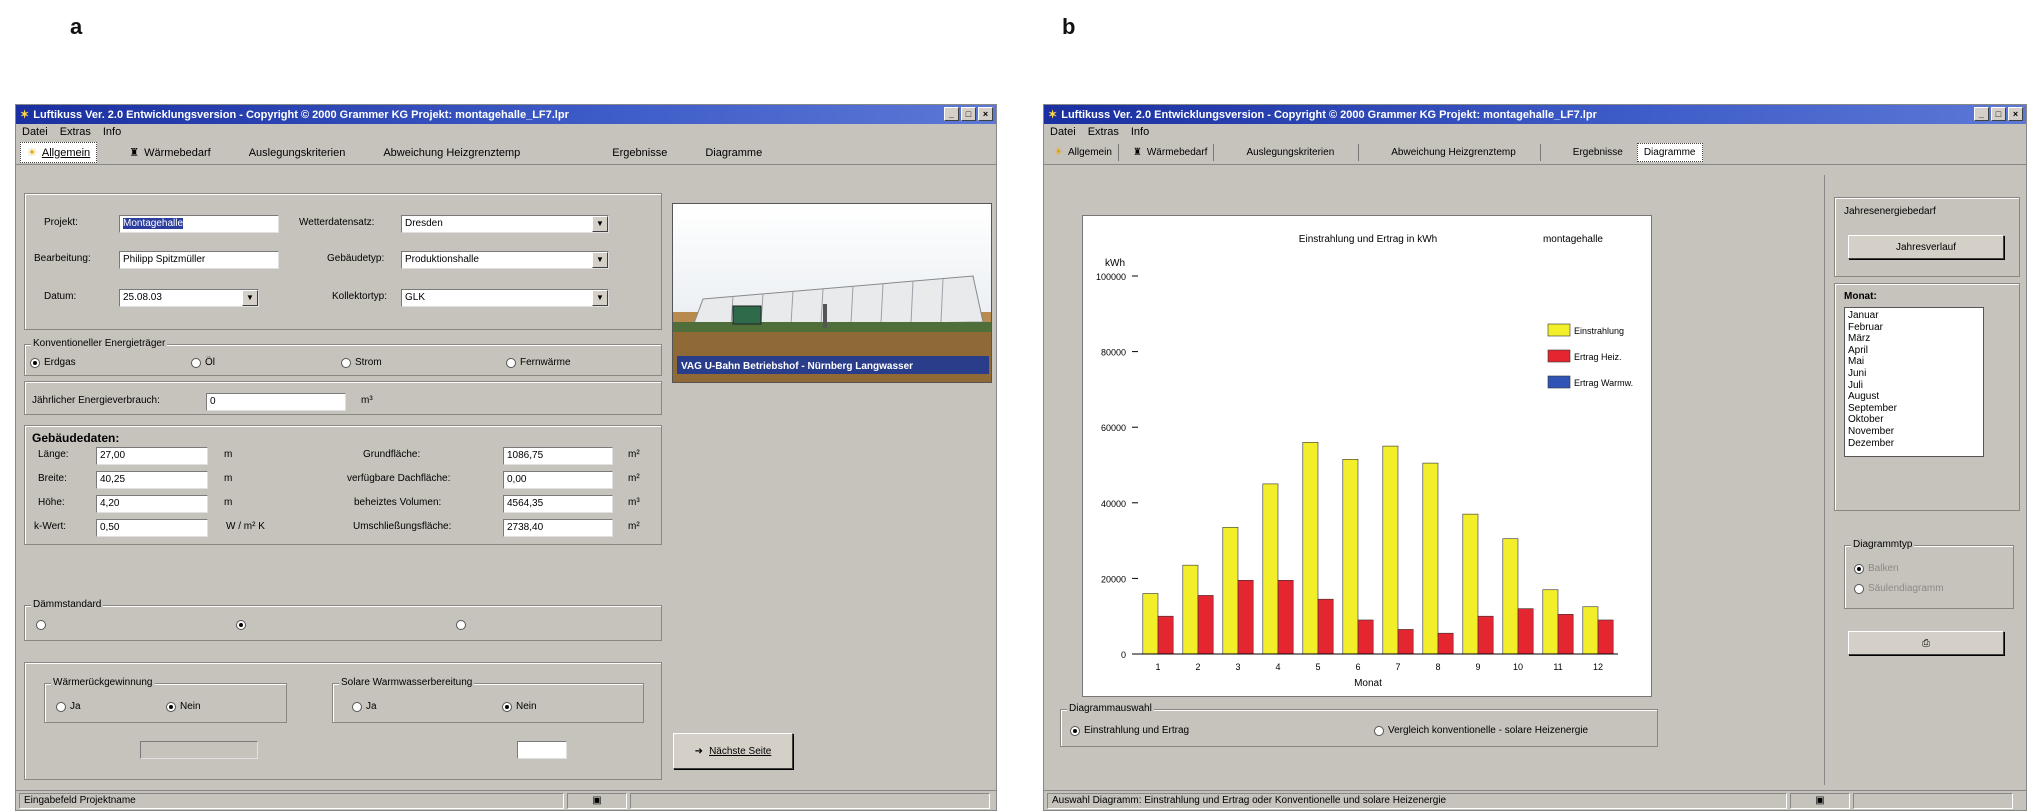 The width and height of the screenshot is (2031, 811). What do you see at coordinates (733, 751) in the screenshot?
I see `next-page-button: ➜ Nächste Seite` at bounding box center [733, 751].